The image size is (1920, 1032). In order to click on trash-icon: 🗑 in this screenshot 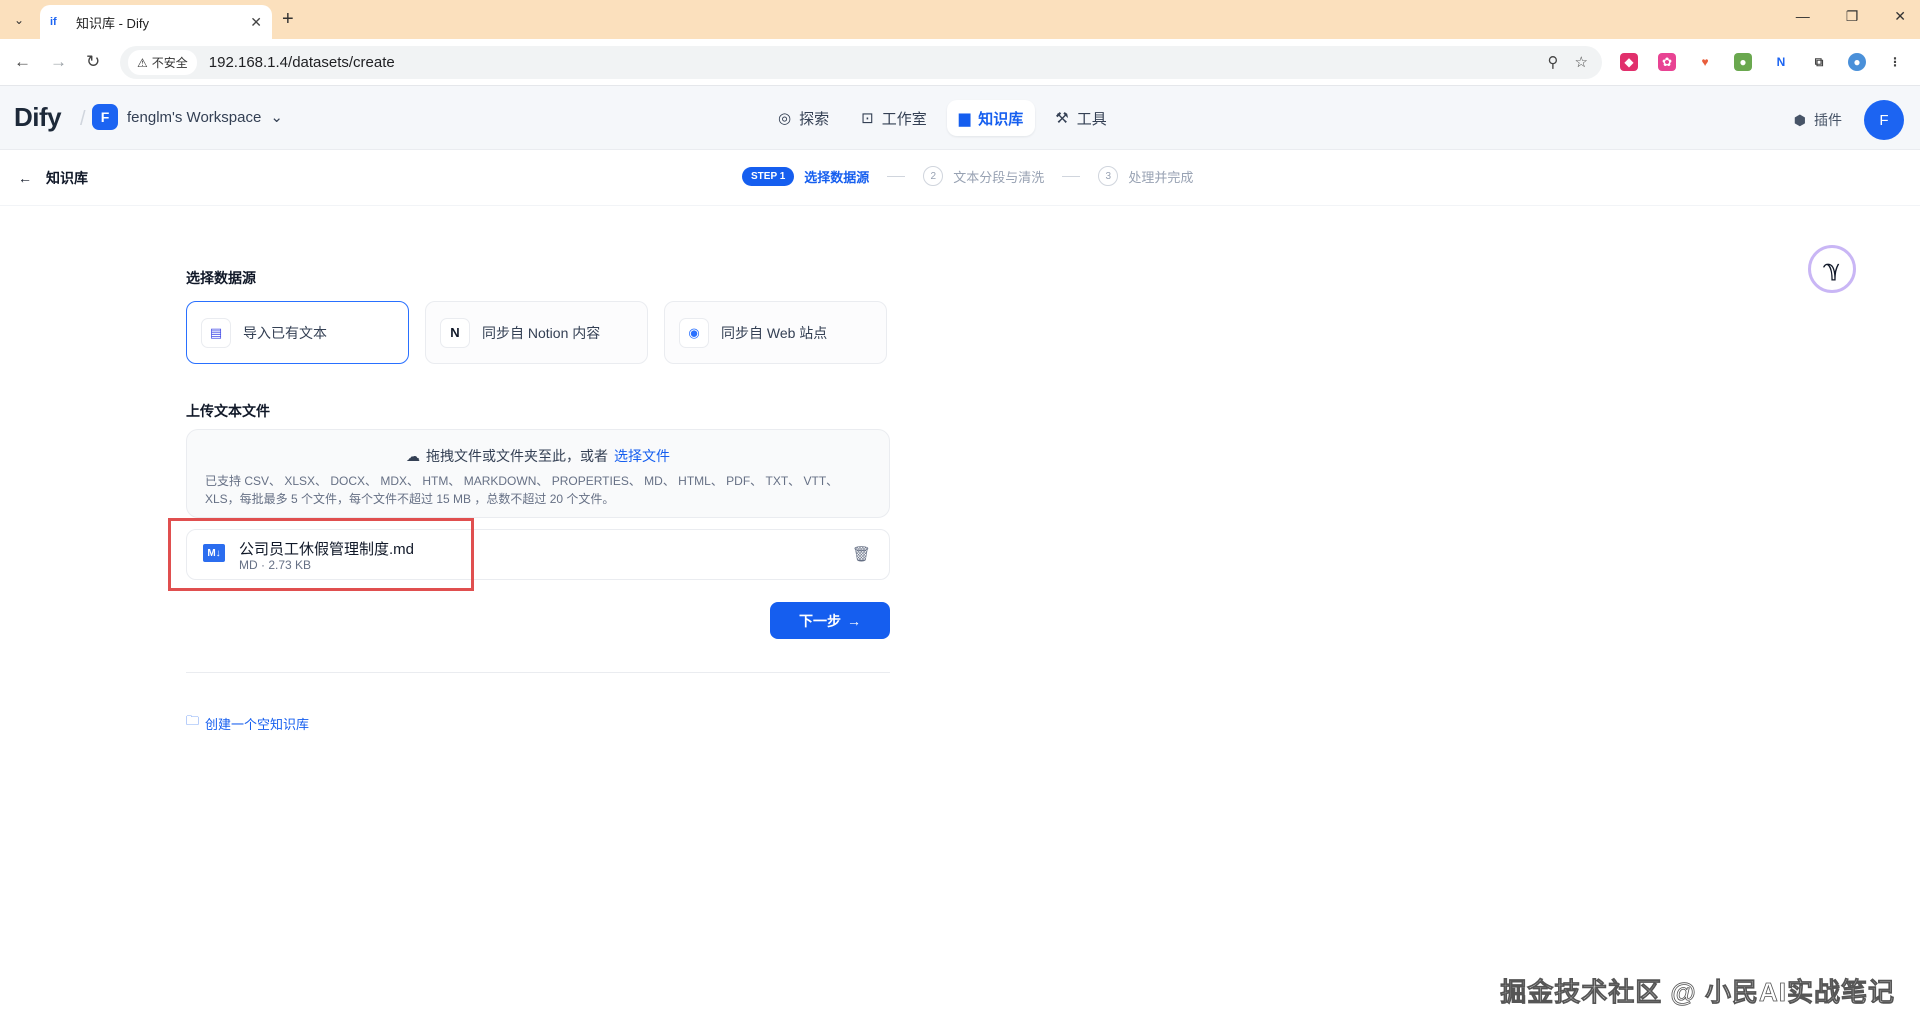, I will do `click(861, 554)`.